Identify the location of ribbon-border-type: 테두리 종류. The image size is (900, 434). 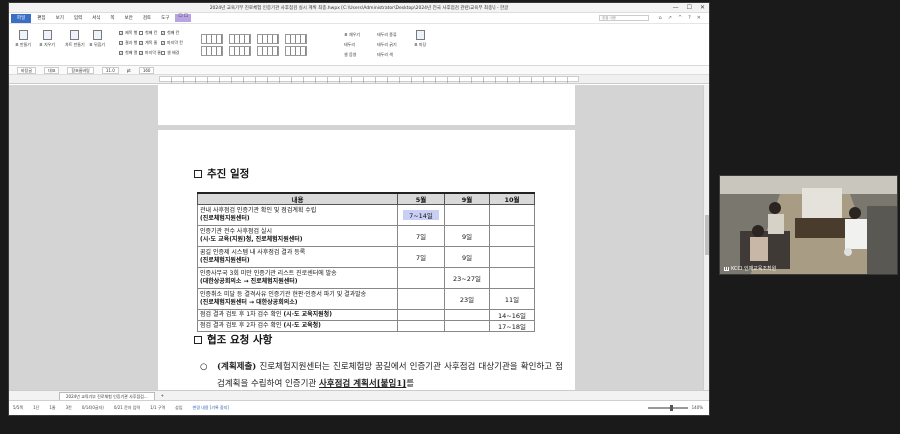
(387, 35).